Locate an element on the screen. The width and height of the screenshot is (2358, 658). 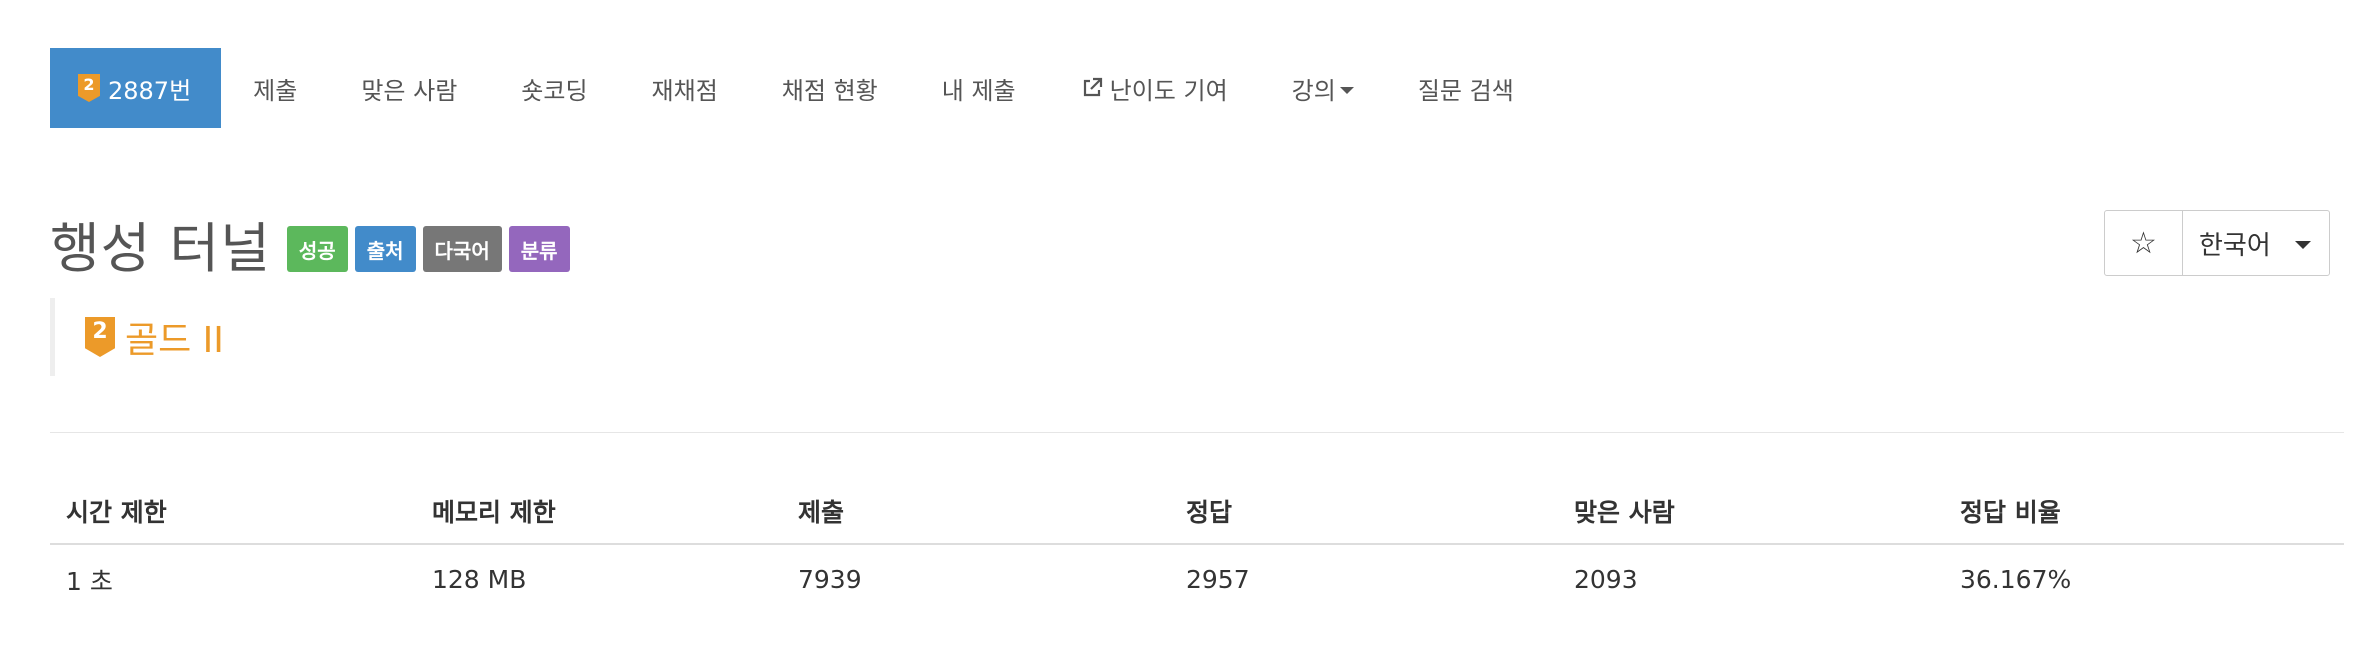
nav-difficulty-contribution-label: 난이도 기여 is located at coordinates (1168, 90).